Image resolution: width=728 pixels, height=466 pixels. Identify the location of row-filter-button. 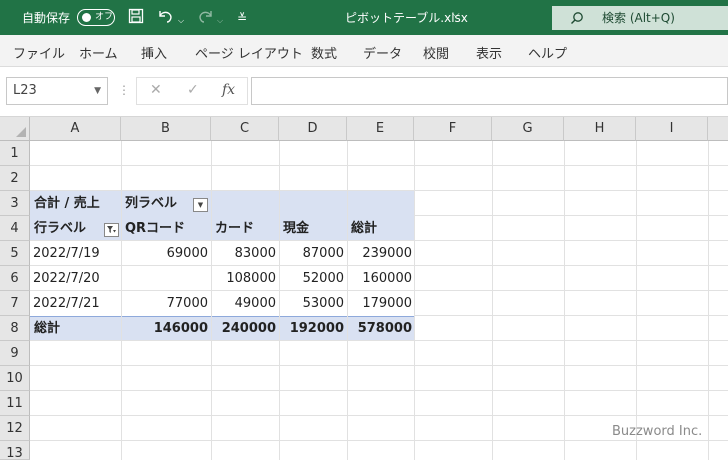
(111, 230).